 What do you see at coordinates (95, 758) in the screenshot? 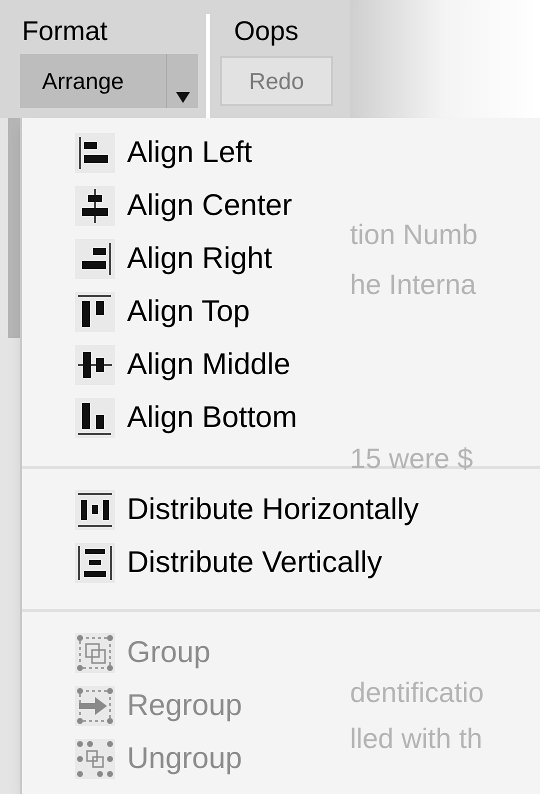
I see `ungroup-icon` at bounding box center [95, 758].